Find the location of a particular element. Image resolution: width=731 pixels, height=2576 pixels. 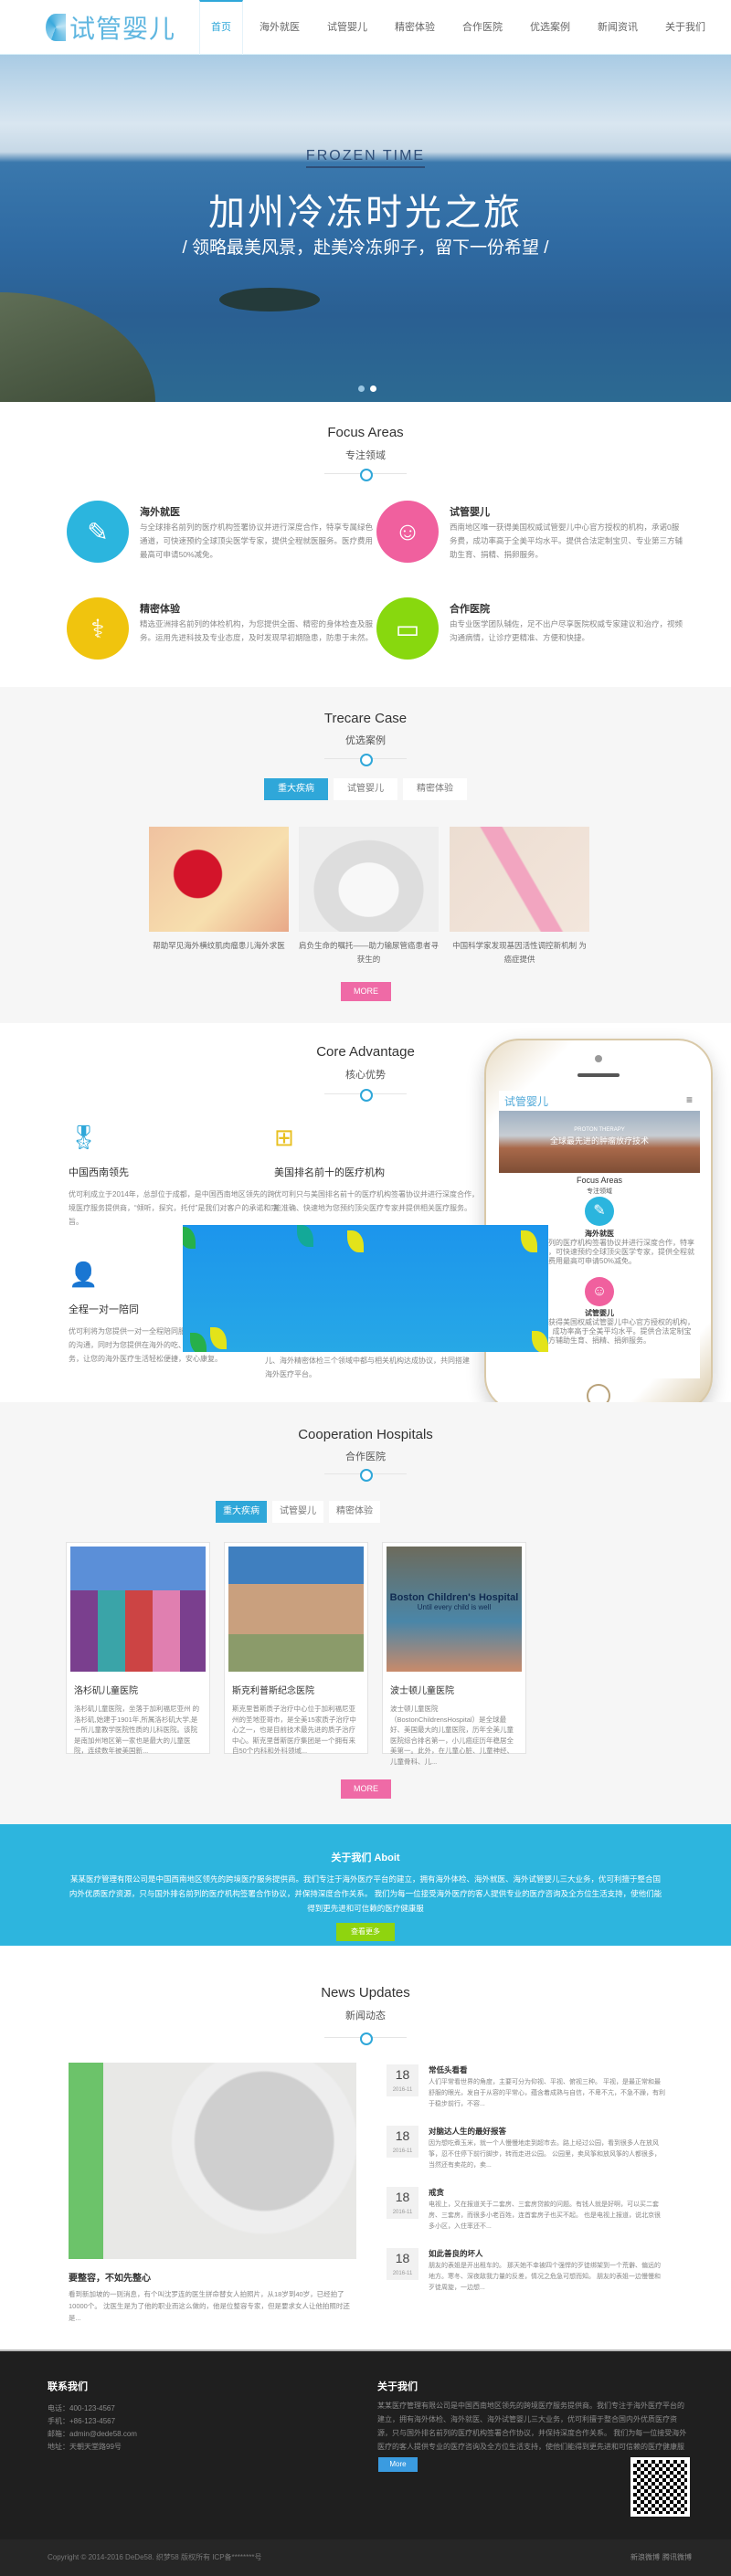

phone-speaker-icon is located at coordinates (598, 1075).